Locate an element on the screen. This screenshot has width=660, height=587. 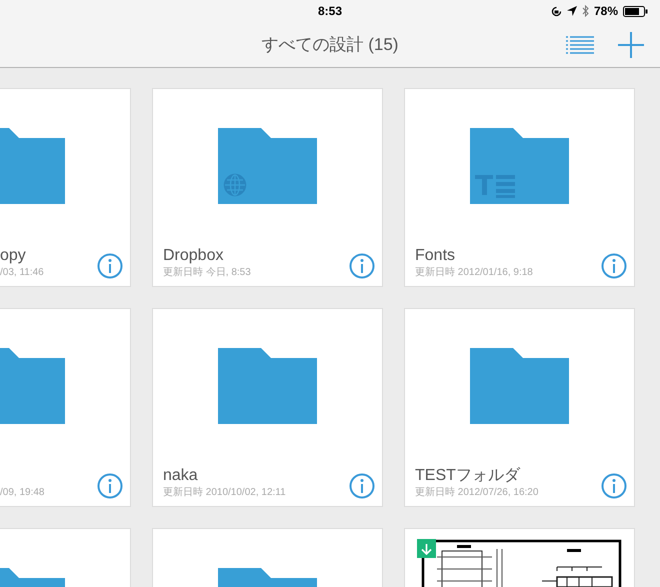
modified-date: 更新日時 2012/07/26, 16:20 is located at coordinates (476, 493).